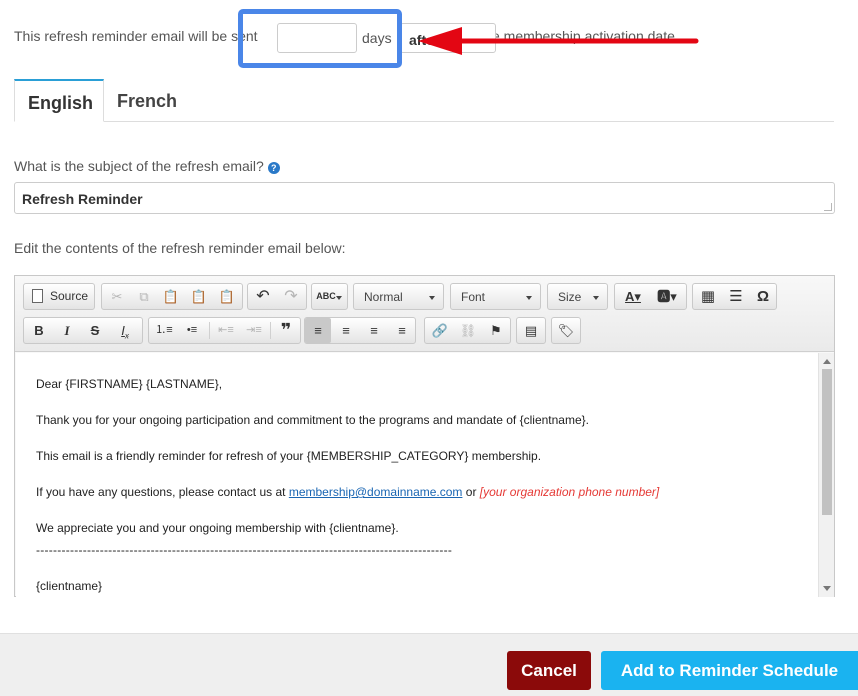  Describe the element at coordinates (326, 296) in the screenshot. I see `spellcheck-icon: ABC` at that location.